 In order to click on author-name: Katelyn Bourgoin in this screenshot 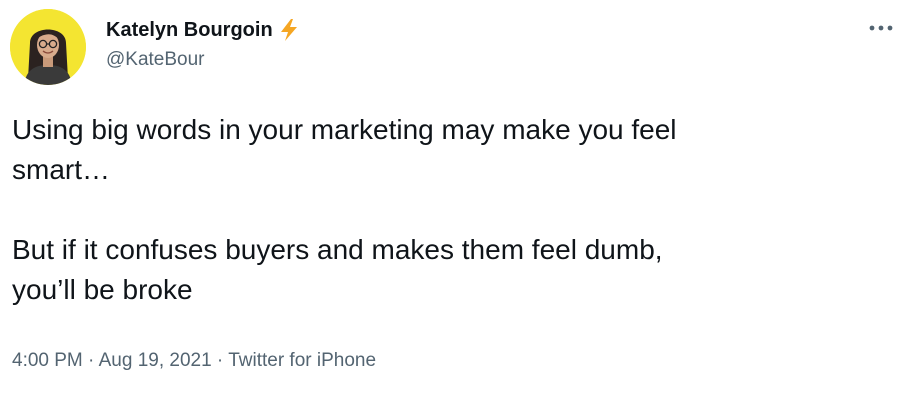, I will do `click(203, 30)`.